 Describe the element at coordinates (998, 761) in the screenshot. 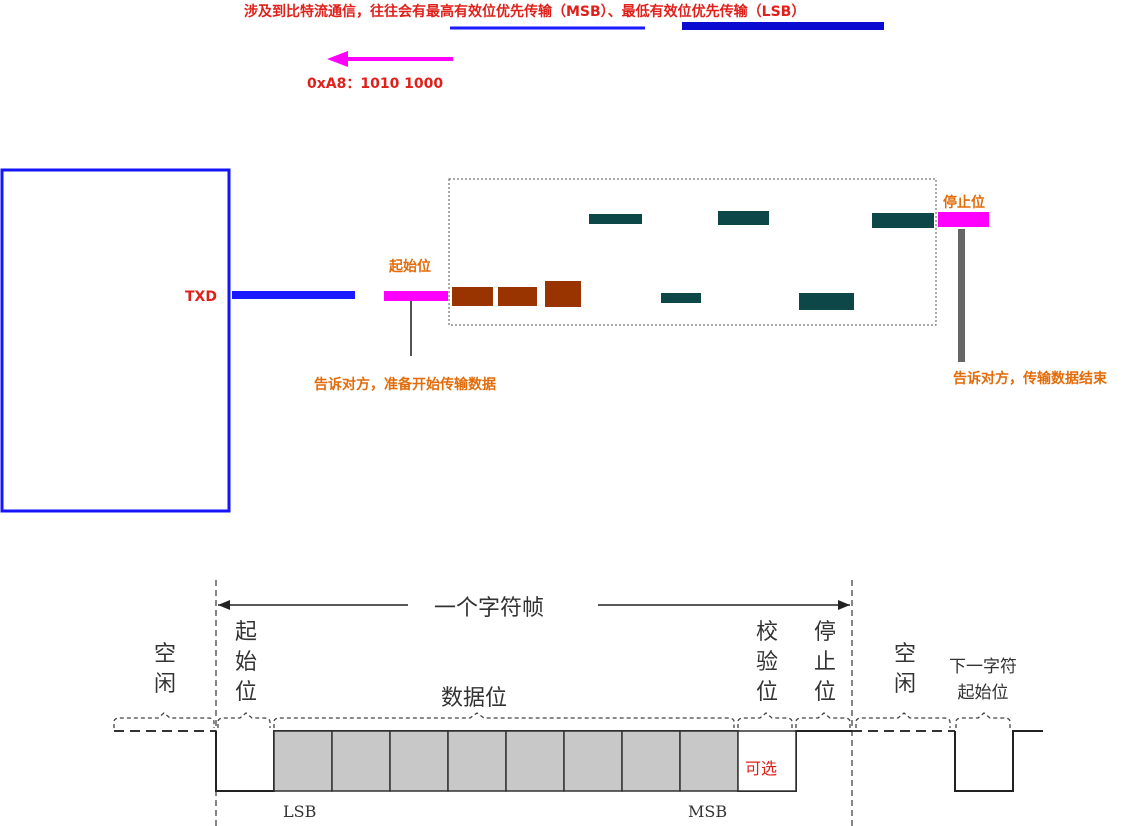

I see `next-start-waveform` at that location.